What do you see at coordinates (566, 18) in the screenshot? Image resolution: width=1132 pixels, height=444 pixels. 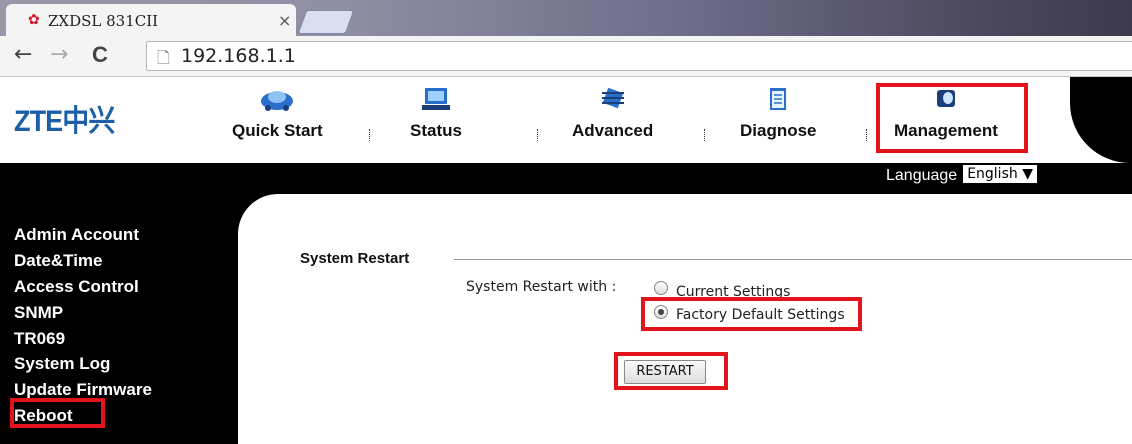 I see `browser-tab-bar: ✿ ZXDSL 831CII ×` at bounding box center [566, 18].